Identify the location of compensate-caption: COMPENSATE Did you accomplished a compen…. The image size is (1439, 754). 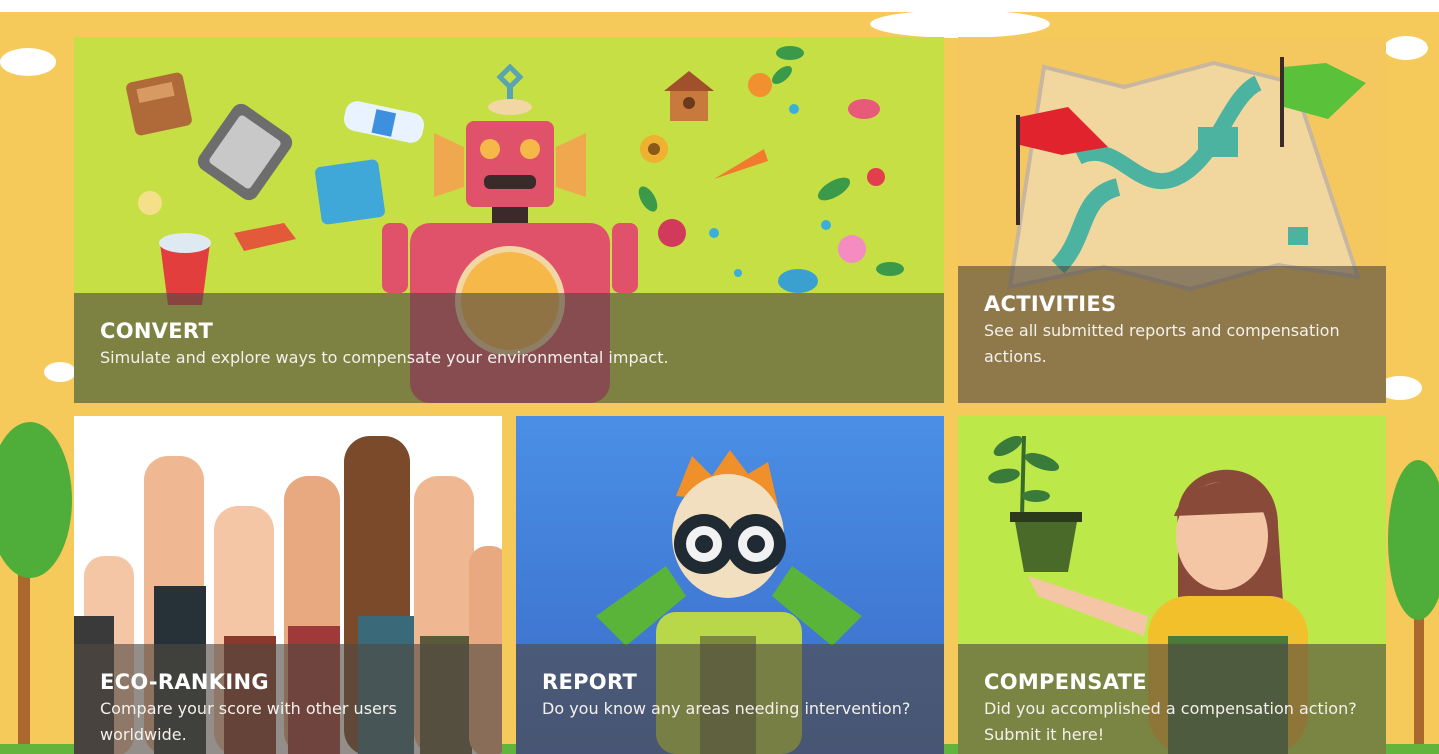
(1172, 699).